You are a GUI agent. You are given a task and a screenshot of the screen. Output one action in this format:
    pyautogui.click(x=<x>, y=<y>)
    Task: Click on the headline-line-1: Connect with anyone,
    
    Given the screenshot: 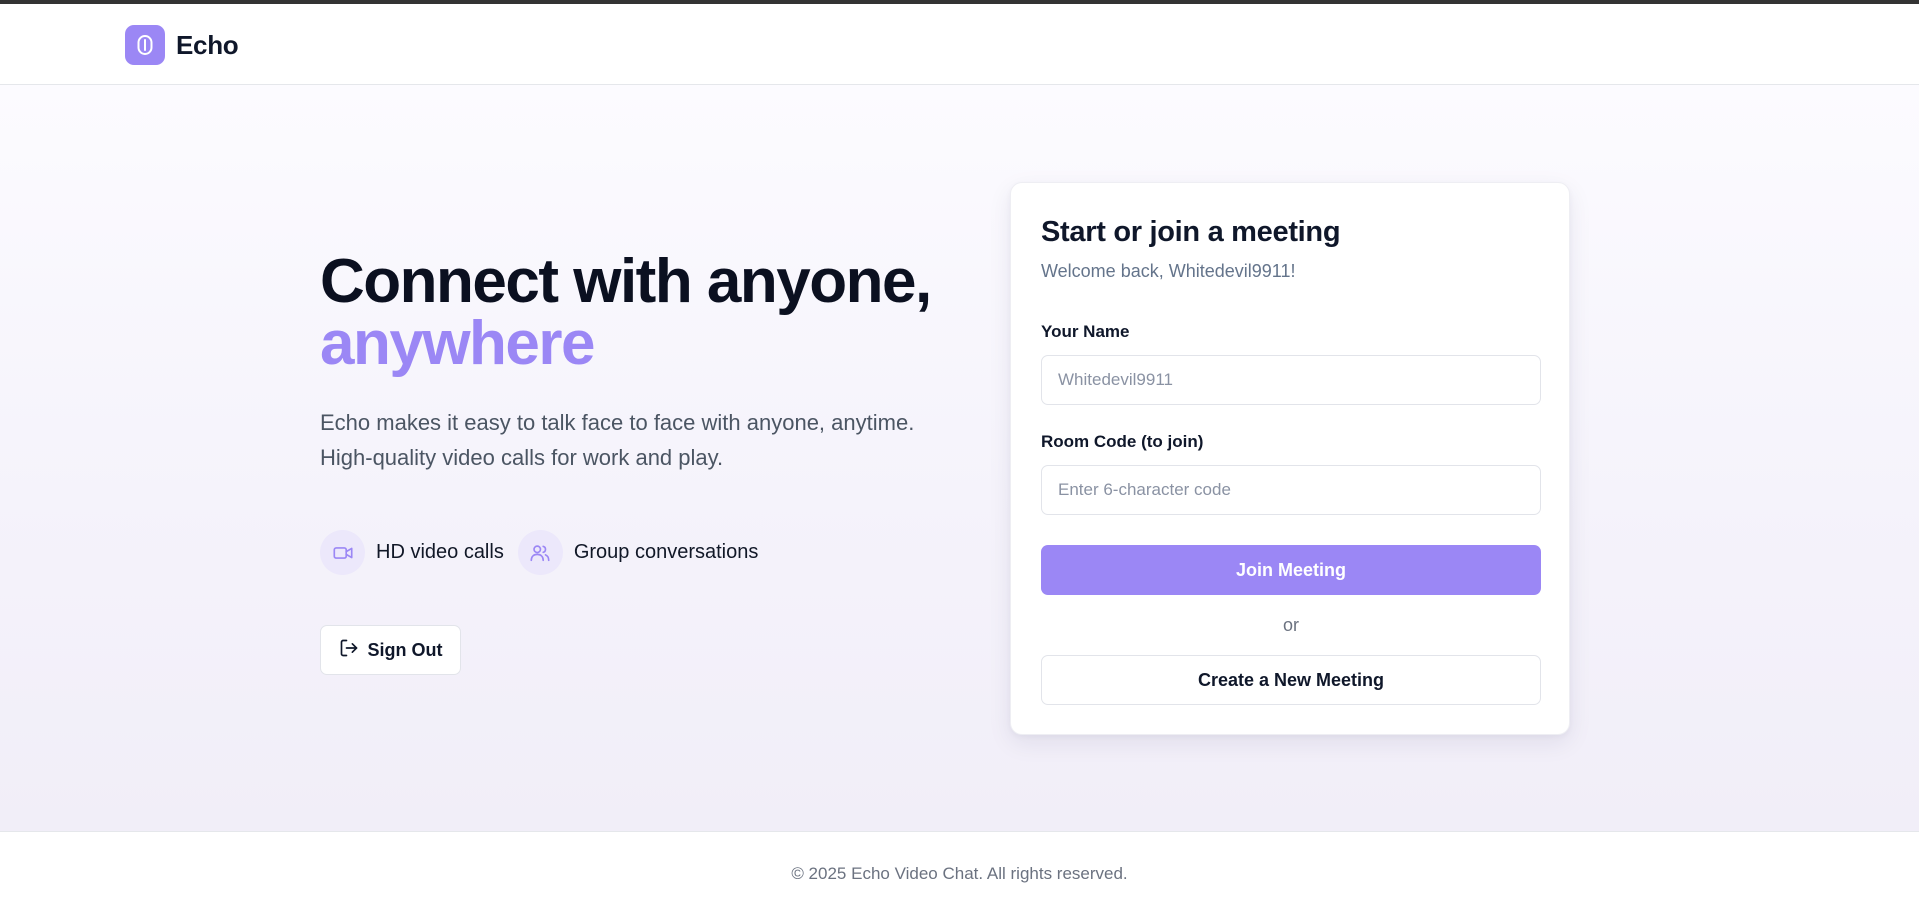 What is the action you would take?
    pyautogui.click(x=626, y=281)
    